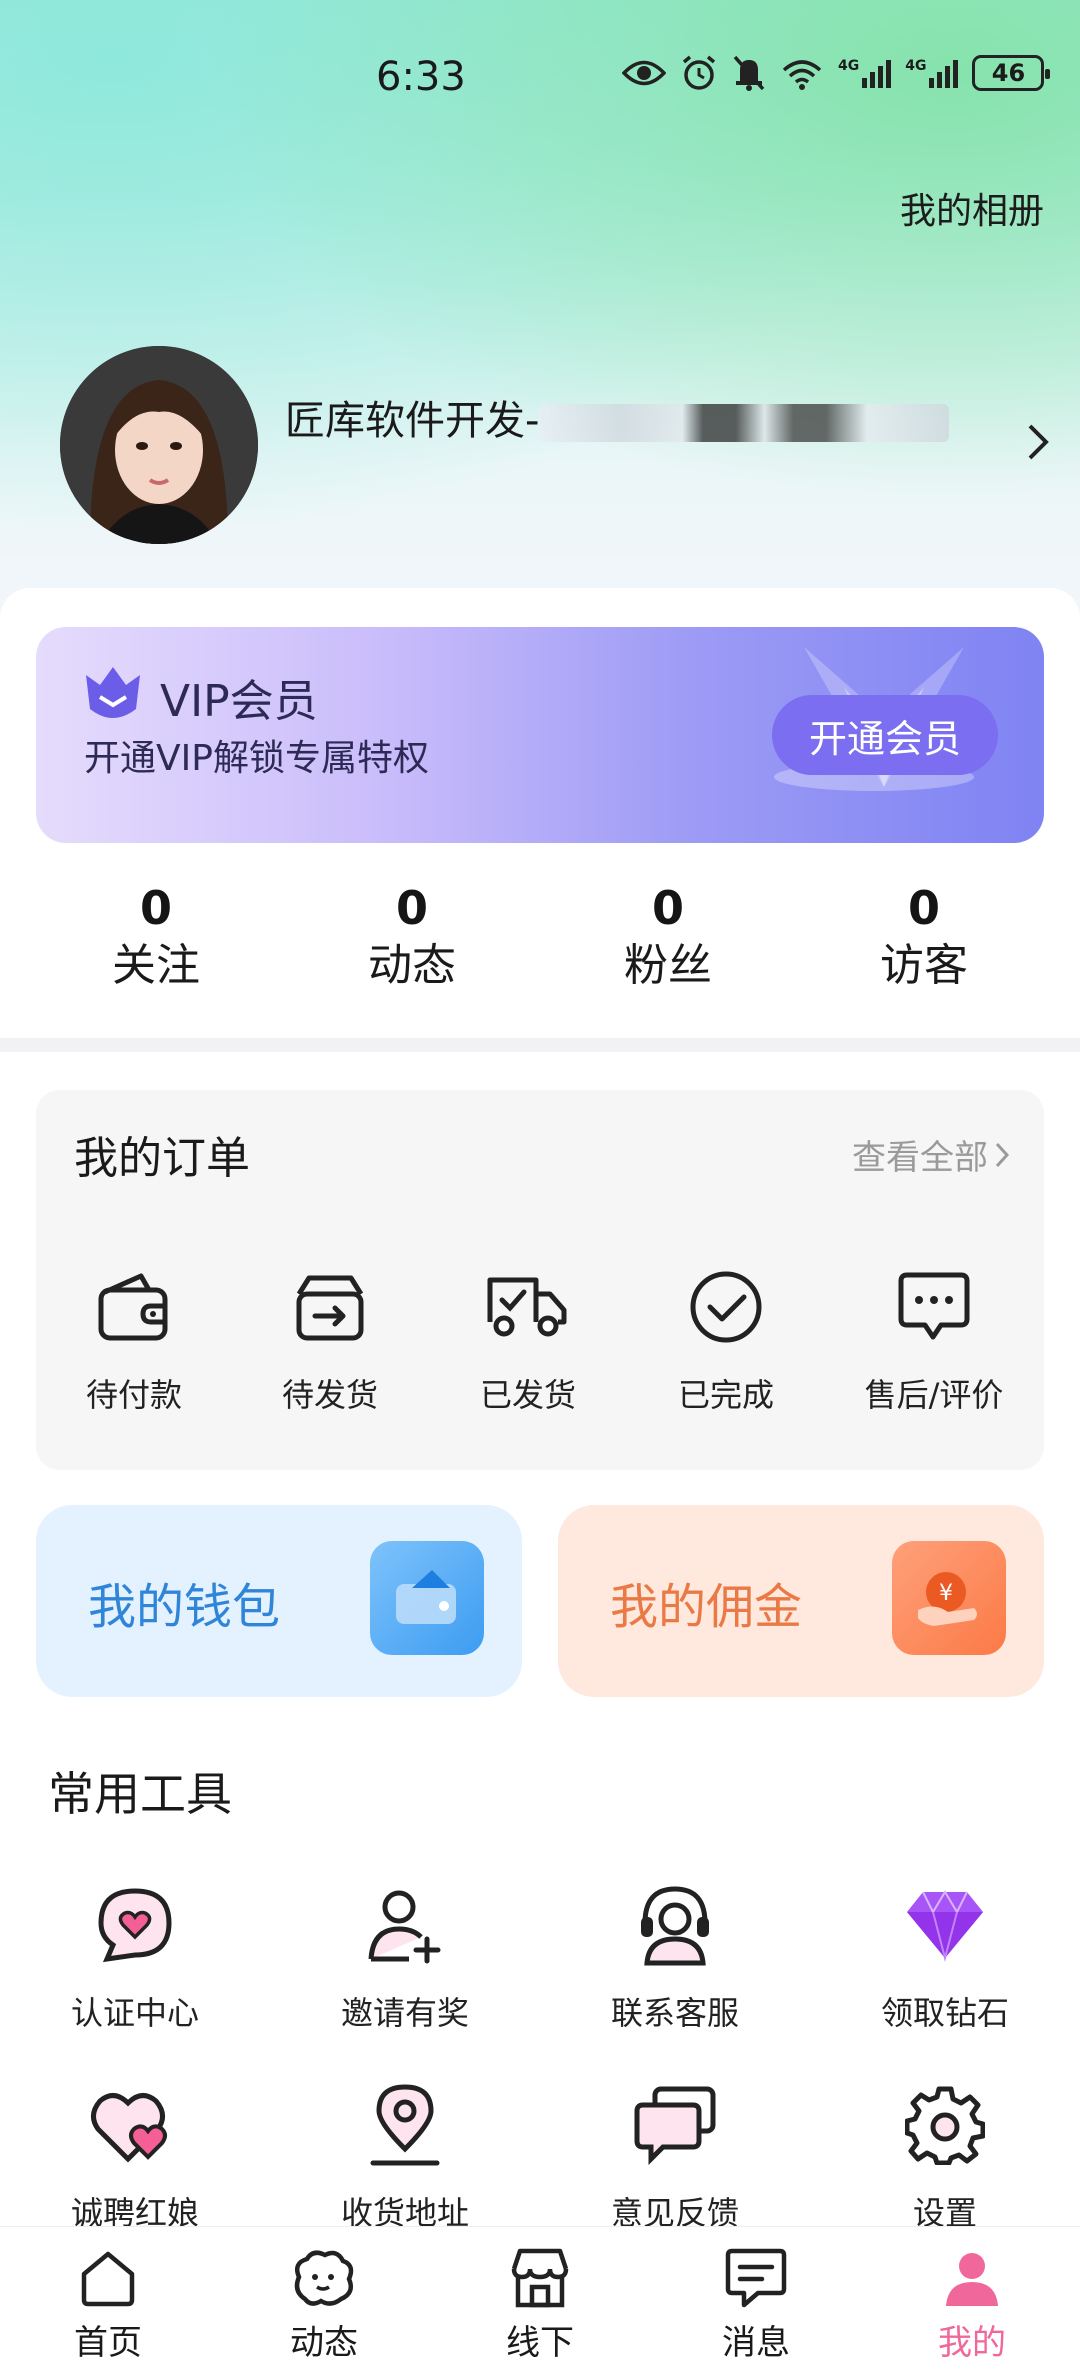 The width and height of the screenshot is (1080, 2376). I want to click on order-after-sales: 售后/评价, so click(934, 1339).